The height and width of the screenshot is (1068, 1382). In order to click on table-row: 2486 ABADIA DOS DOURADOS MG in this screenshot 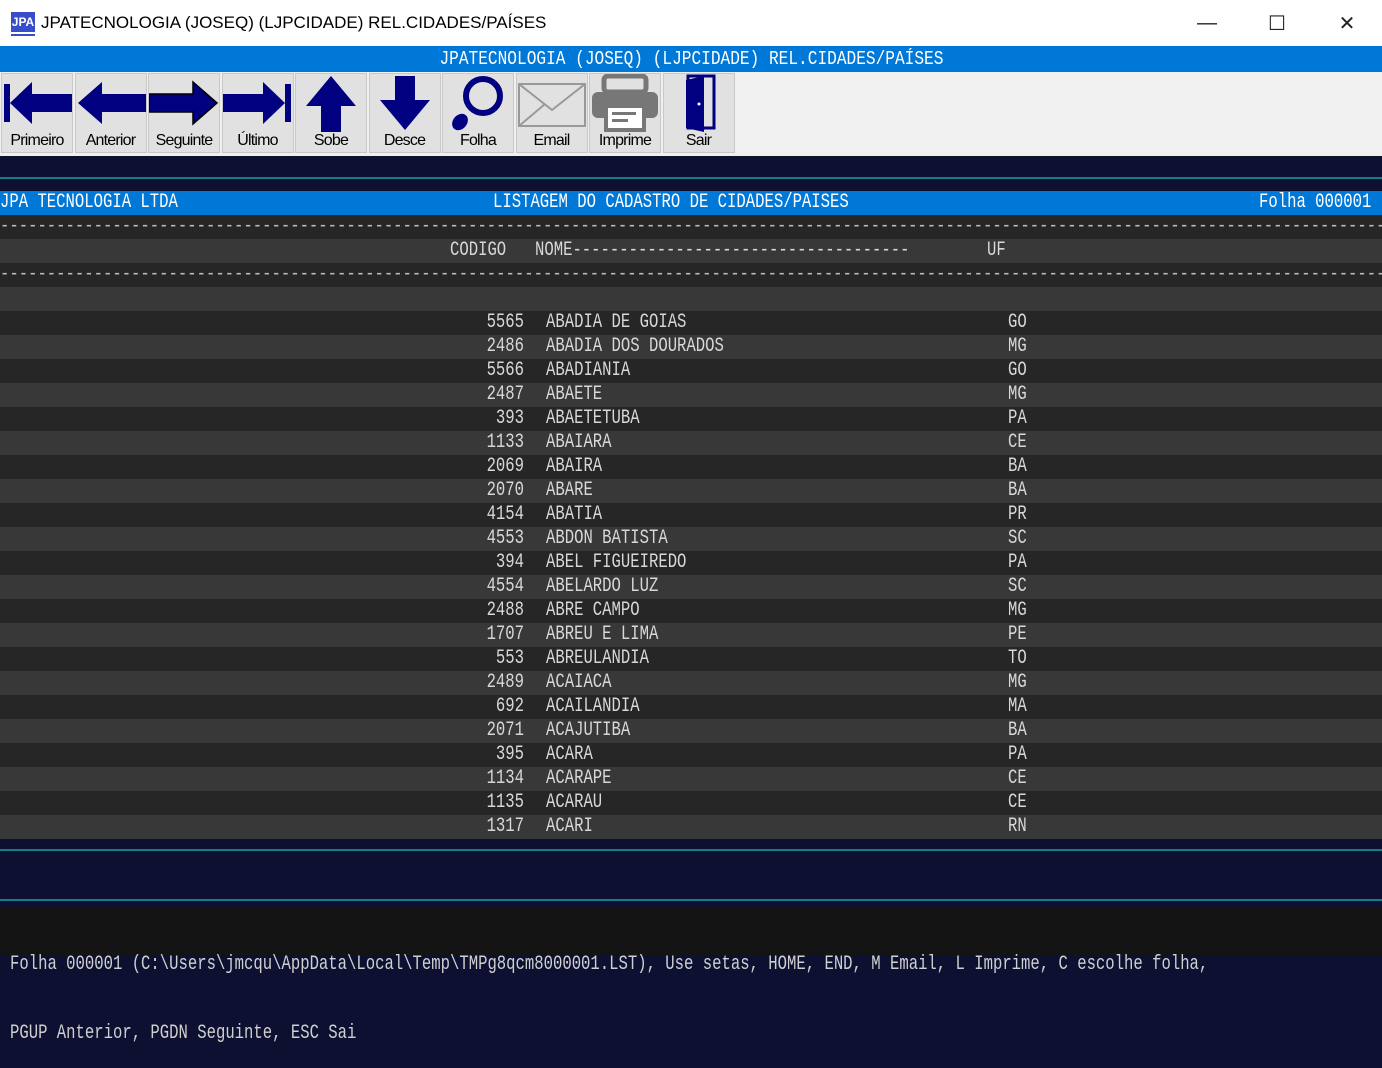, I will do `click(691, 347)`.